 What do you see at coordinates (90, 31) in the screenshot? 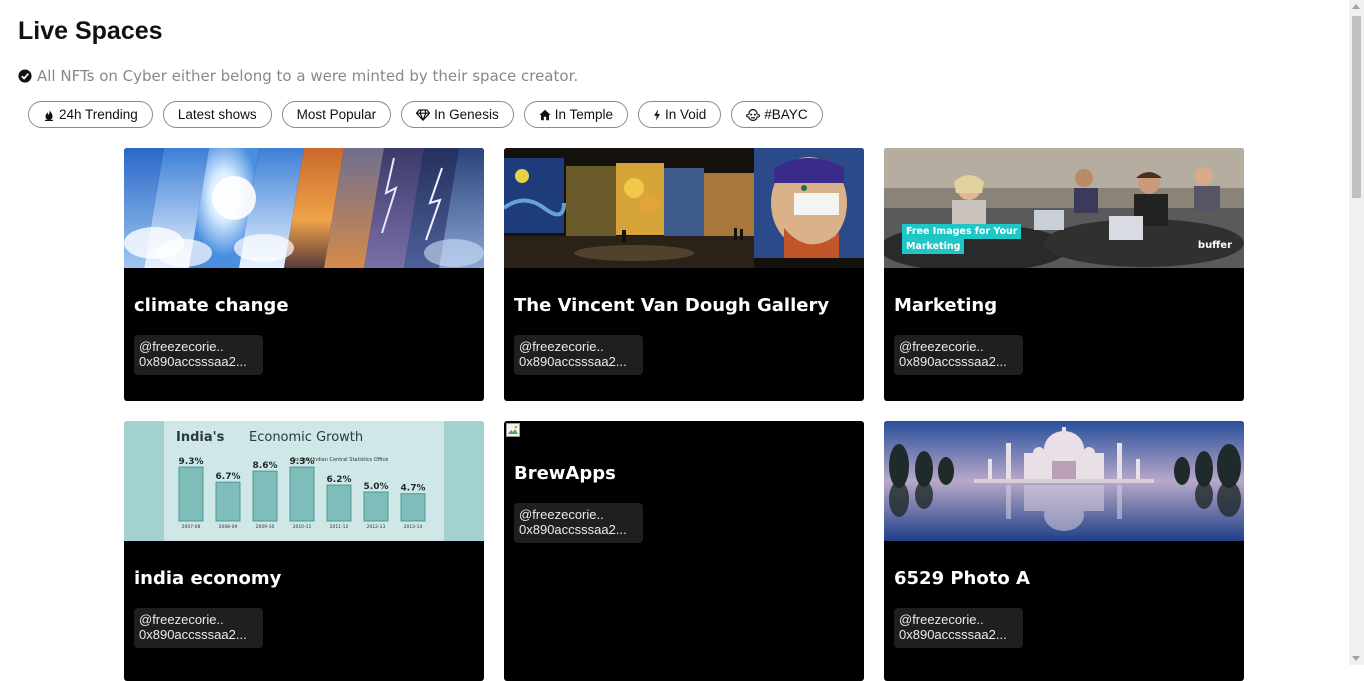
I see `page-title: Live Spaces` at bounding box center [90, 31].